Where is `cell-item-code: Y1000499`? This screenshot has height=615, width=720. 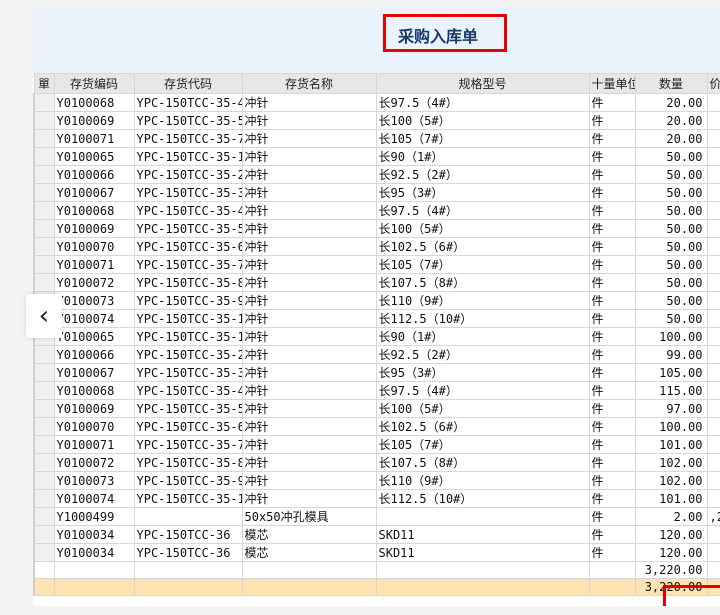 cell-item-code: Y1000499 is located at coordinates (94, 516).